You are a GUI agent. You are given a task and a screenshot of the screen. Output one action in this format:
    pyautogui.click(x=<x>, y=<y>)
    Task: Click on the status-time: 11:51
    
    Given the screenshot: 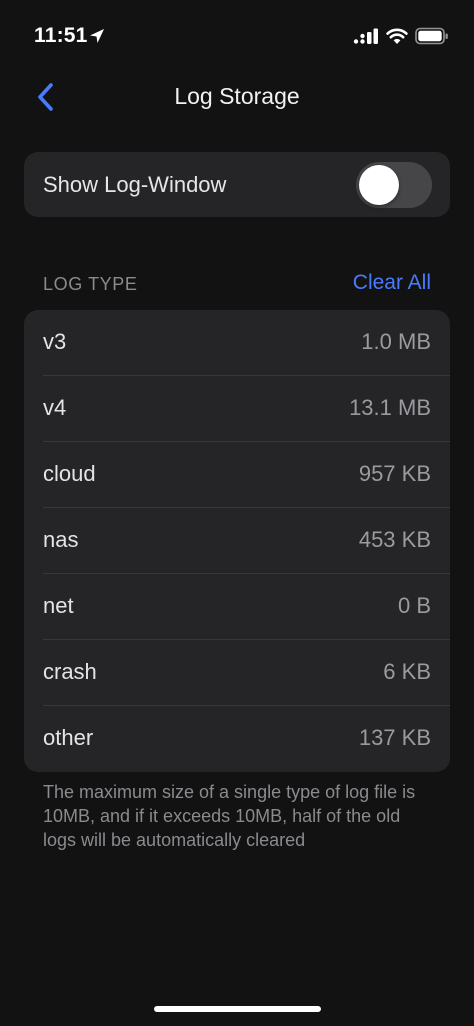 What is the action you would take?
    pyautogui.click(x=61, y=35)
    